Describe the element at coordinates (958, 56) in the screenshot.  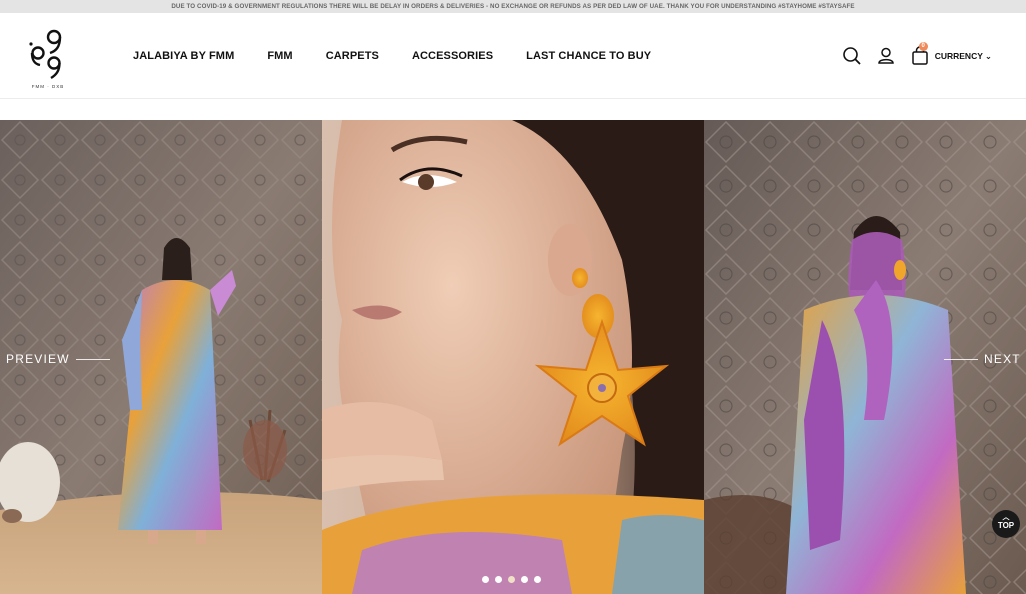
I see `currency-label: CURRENCY` at that location.